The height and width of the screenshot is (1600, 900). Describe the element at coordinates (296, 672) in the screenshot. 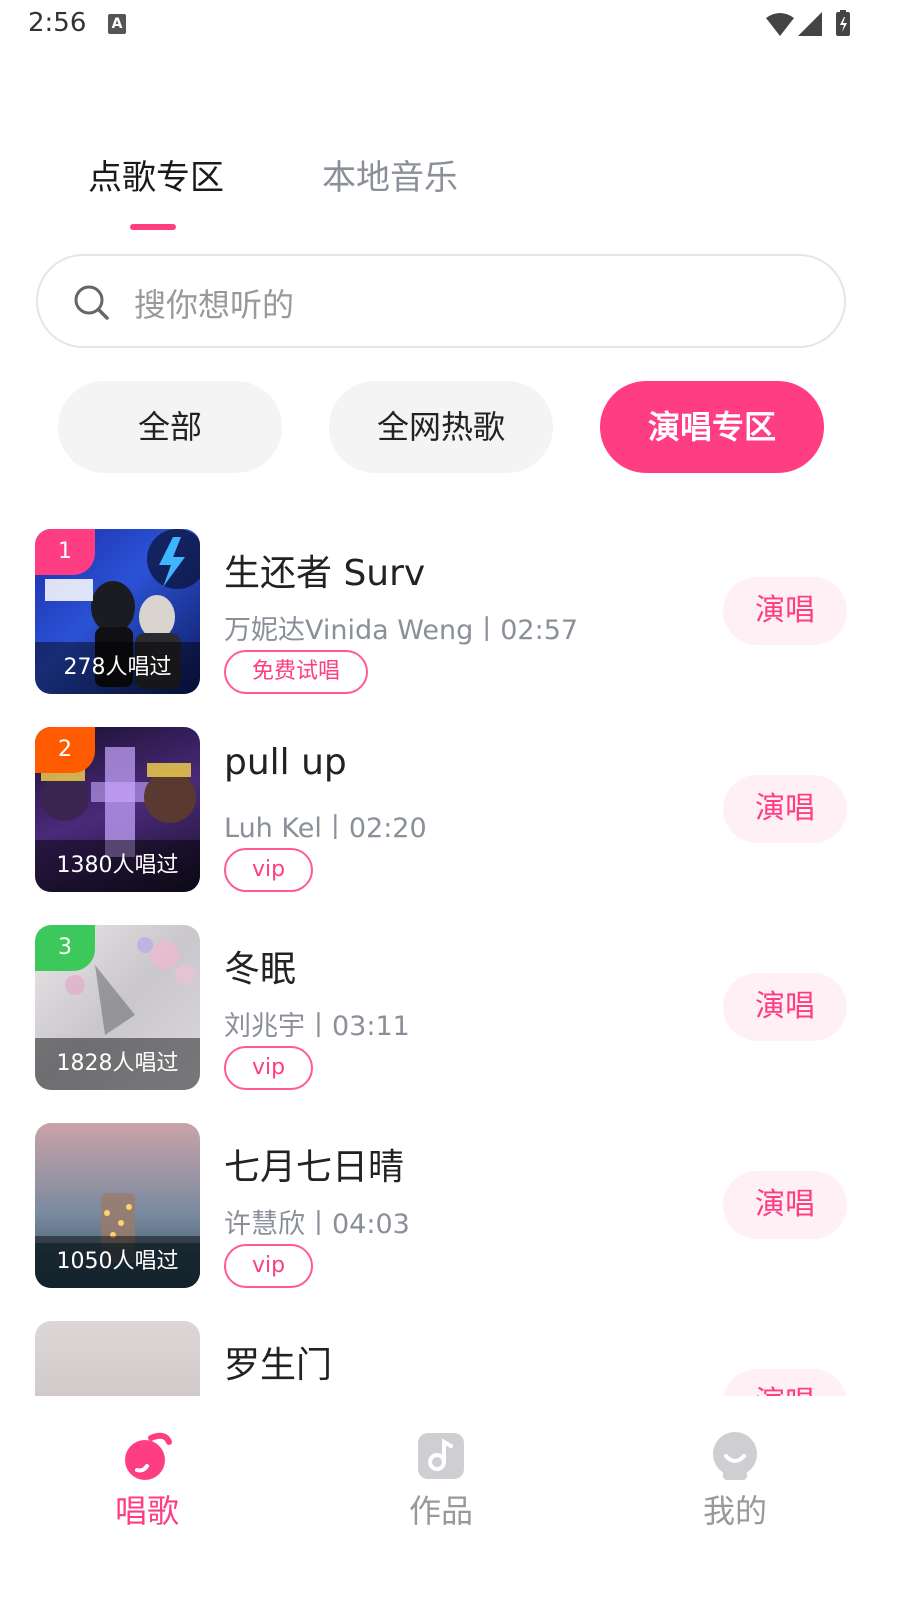

I see `free-trial-tag: 免费试唱` at that location.